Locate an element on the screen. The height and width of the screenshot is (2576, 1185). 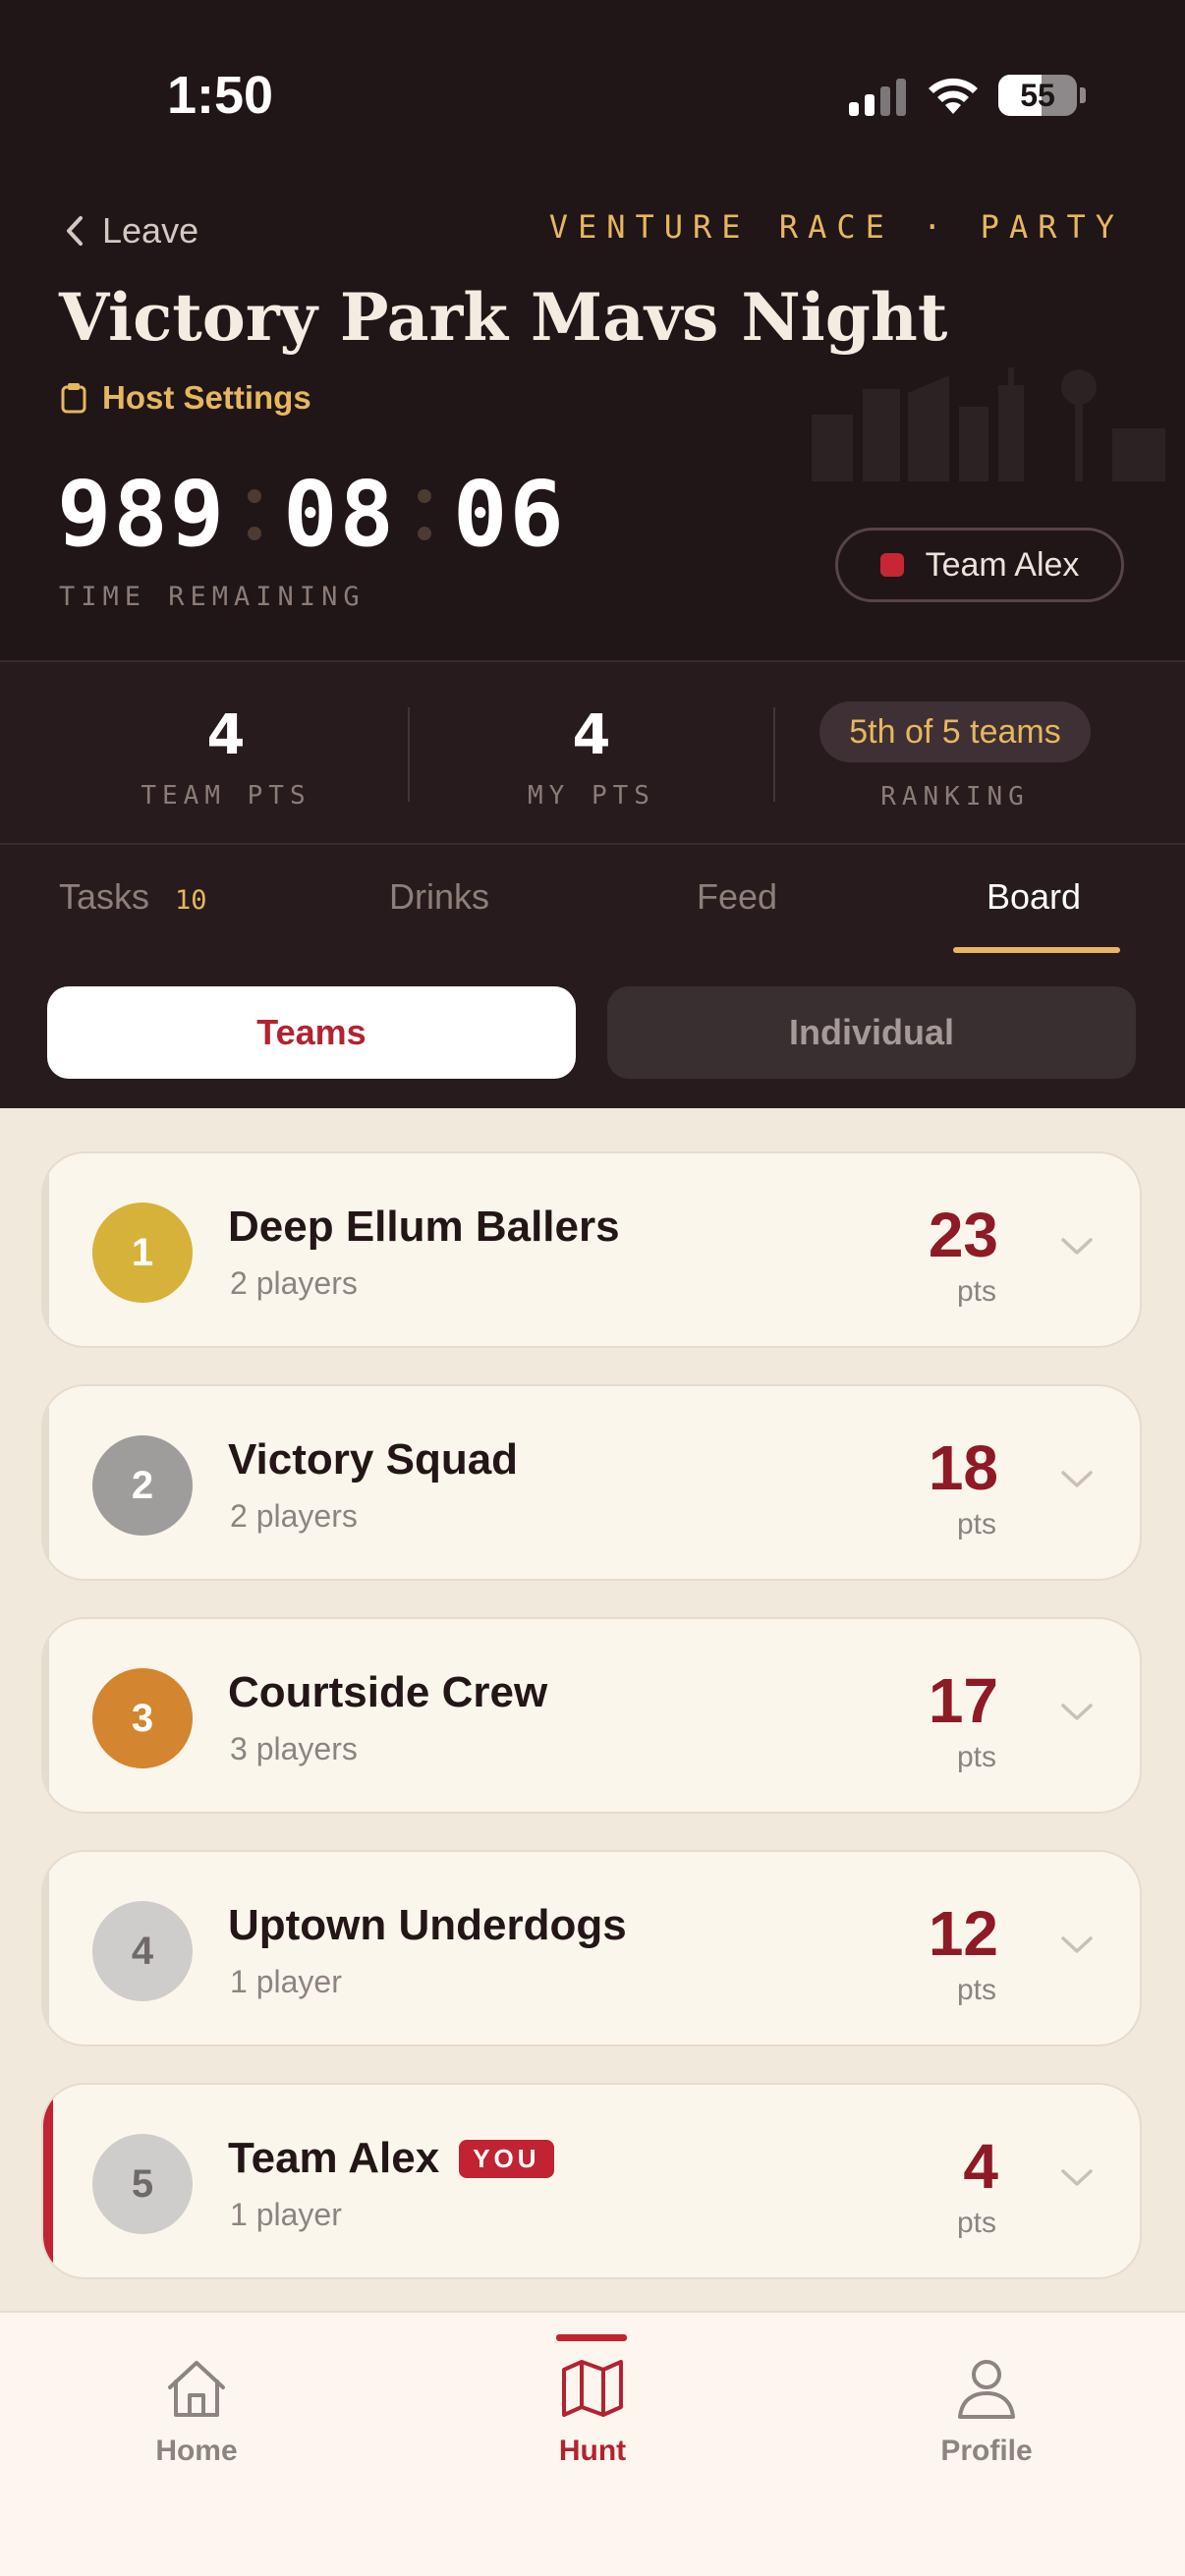
host-settings-button: Host Settings is located at coordinates (186, 398).